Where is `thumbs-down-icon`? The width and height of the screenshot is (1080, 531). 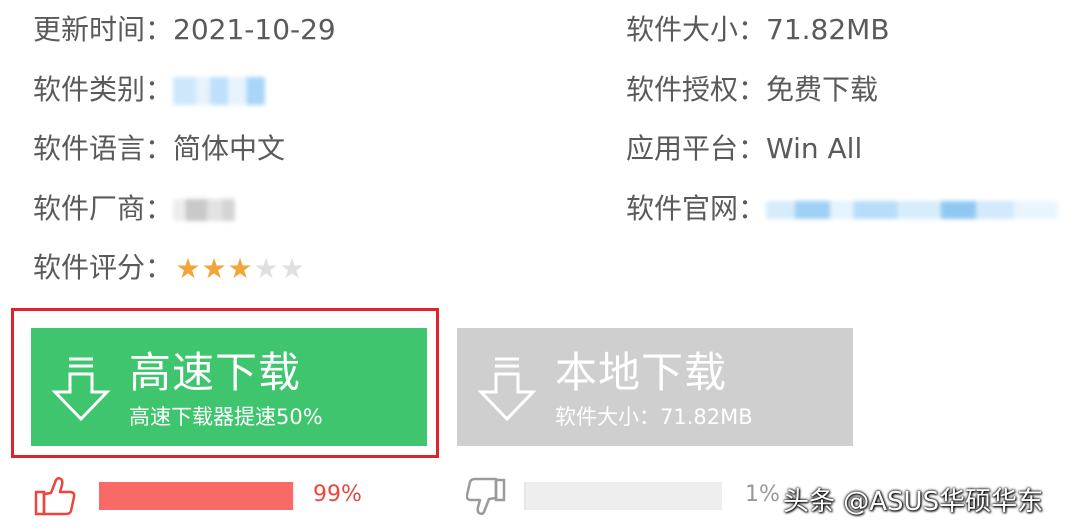
thumbs-down-icon is located at coordinates (485, 496).